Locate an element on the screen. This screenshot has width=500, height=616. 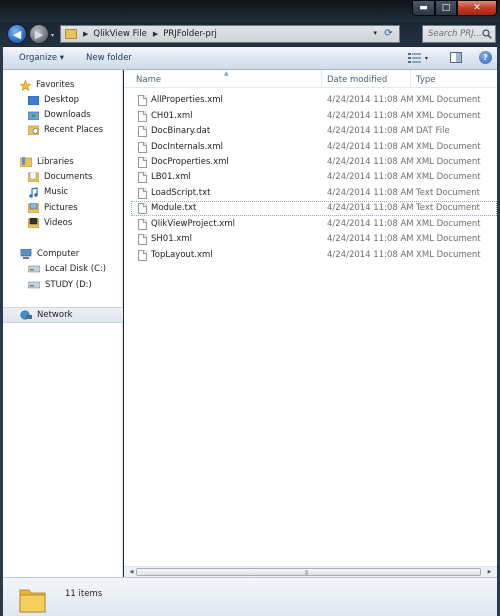
column-header-date-modified: Date modified is located at coordinates (357, 80).